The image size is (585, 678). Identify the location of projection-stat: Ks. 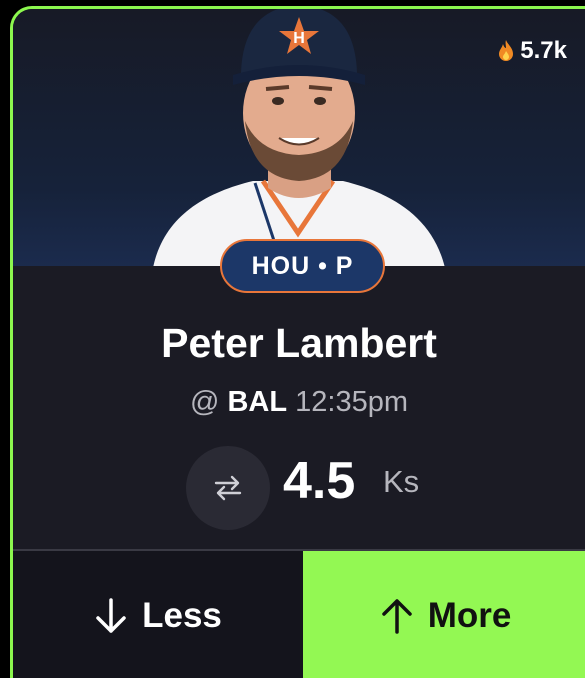
(401, 481).